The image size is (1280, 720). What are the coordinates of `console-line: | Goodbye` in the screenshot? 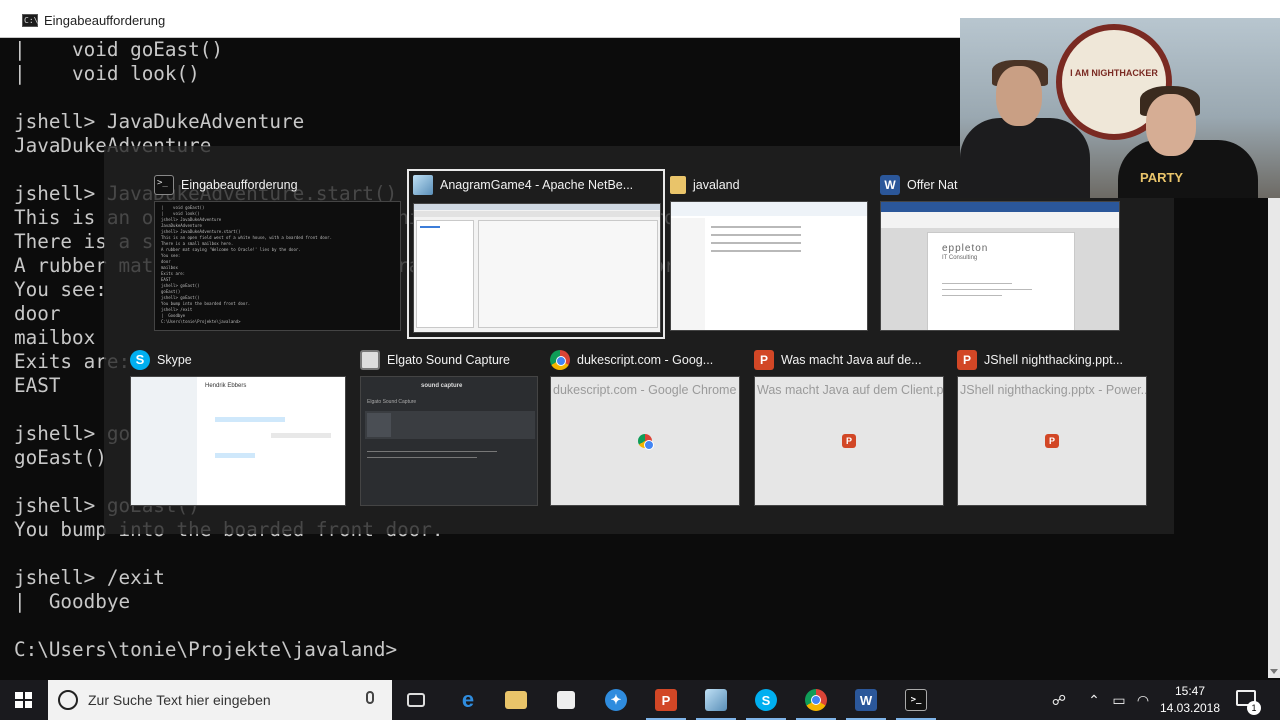 It's located at (72, 601).